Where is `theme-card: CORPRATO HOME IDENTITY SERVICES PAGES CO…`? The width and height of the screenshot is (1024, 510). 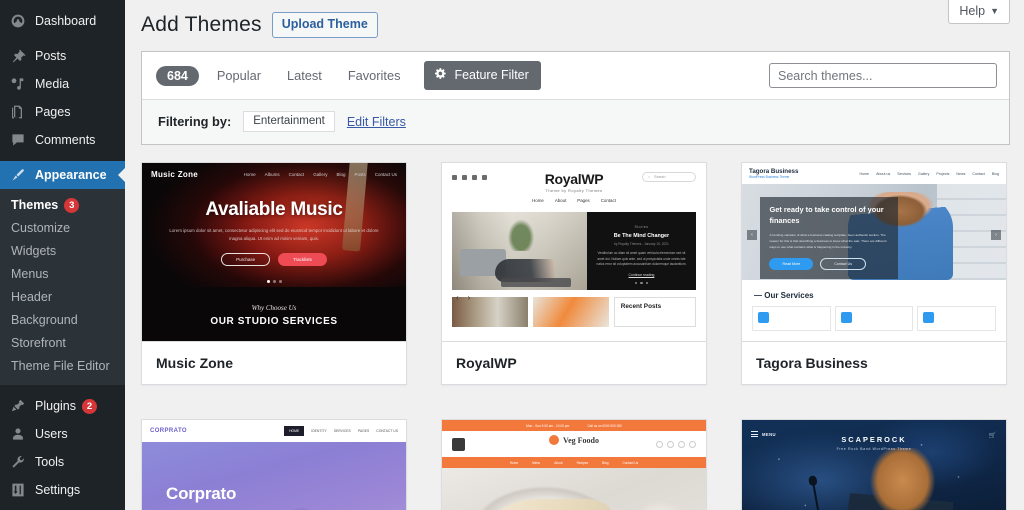
theme-card: CORPRATO HOME IDENTITY SERVICES PAGES CO… is located at coordinates (274, 464).